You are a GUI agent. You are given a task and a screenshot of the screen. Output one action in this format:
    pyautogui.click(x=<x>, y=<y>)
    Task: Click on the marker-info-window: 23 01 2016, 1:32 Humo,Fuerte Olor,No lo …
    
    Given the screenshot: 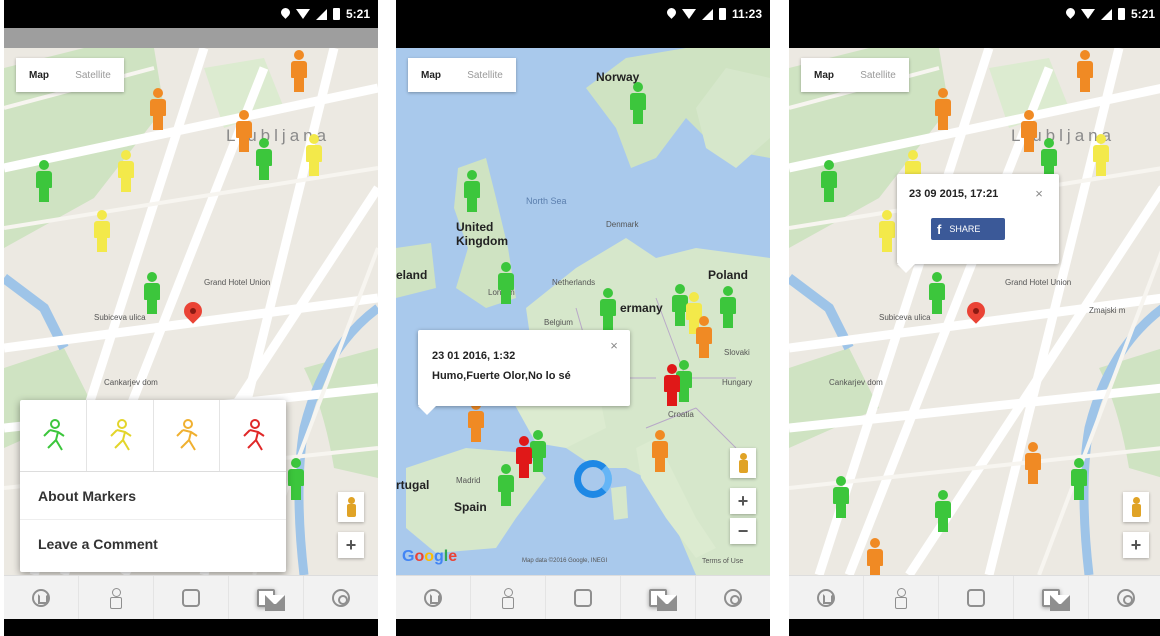 What is the action you would take?
    pyautogui.click(x=524, y=372)
    